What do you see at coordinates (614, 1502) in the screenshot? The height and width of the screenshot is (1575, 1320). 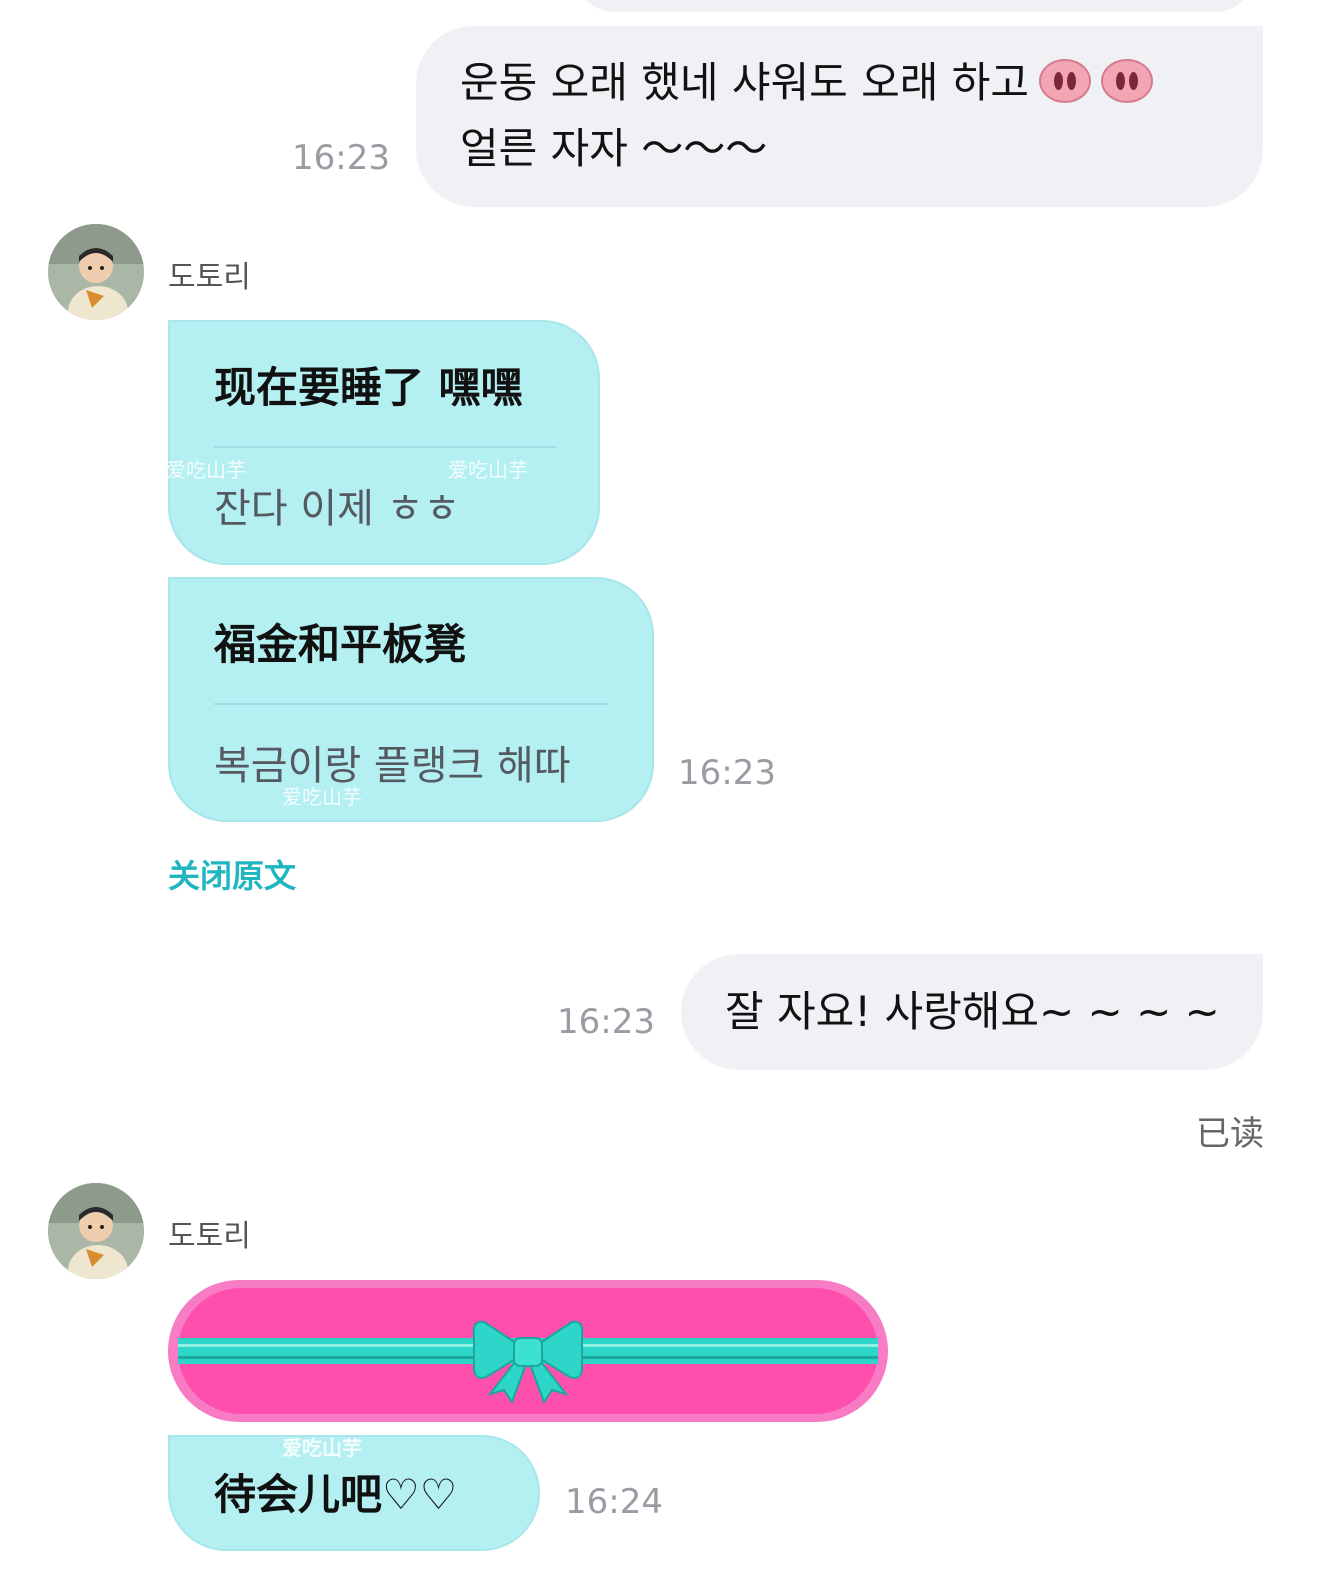 I see `message-time: 16:24` at bounding box center [614, 1502].